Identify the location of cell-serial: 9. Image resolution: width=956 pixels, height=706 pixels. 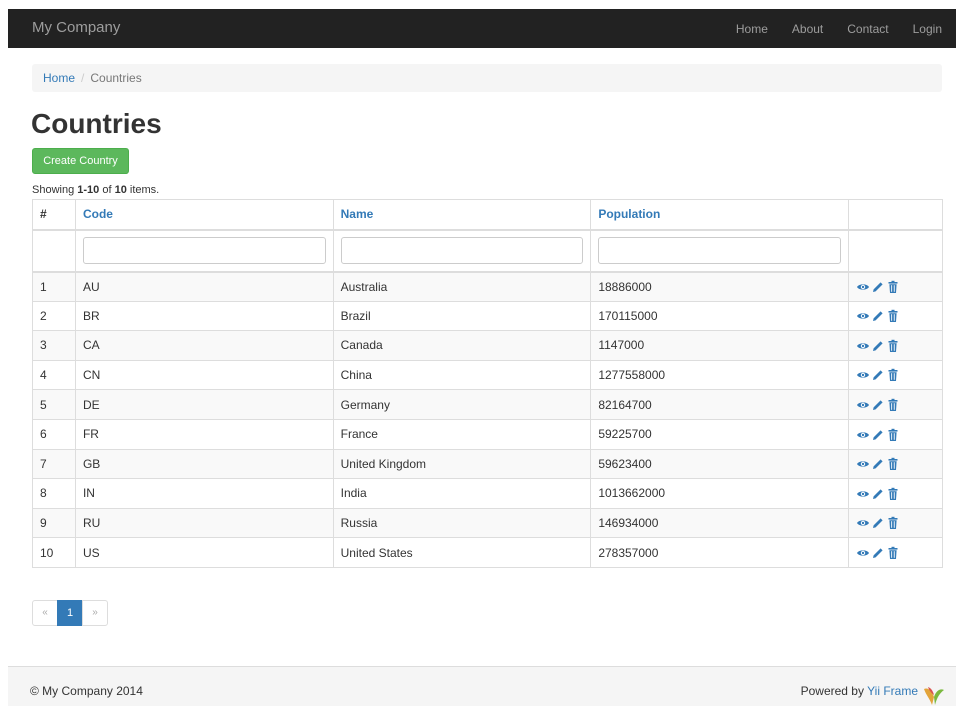
(54, 523).